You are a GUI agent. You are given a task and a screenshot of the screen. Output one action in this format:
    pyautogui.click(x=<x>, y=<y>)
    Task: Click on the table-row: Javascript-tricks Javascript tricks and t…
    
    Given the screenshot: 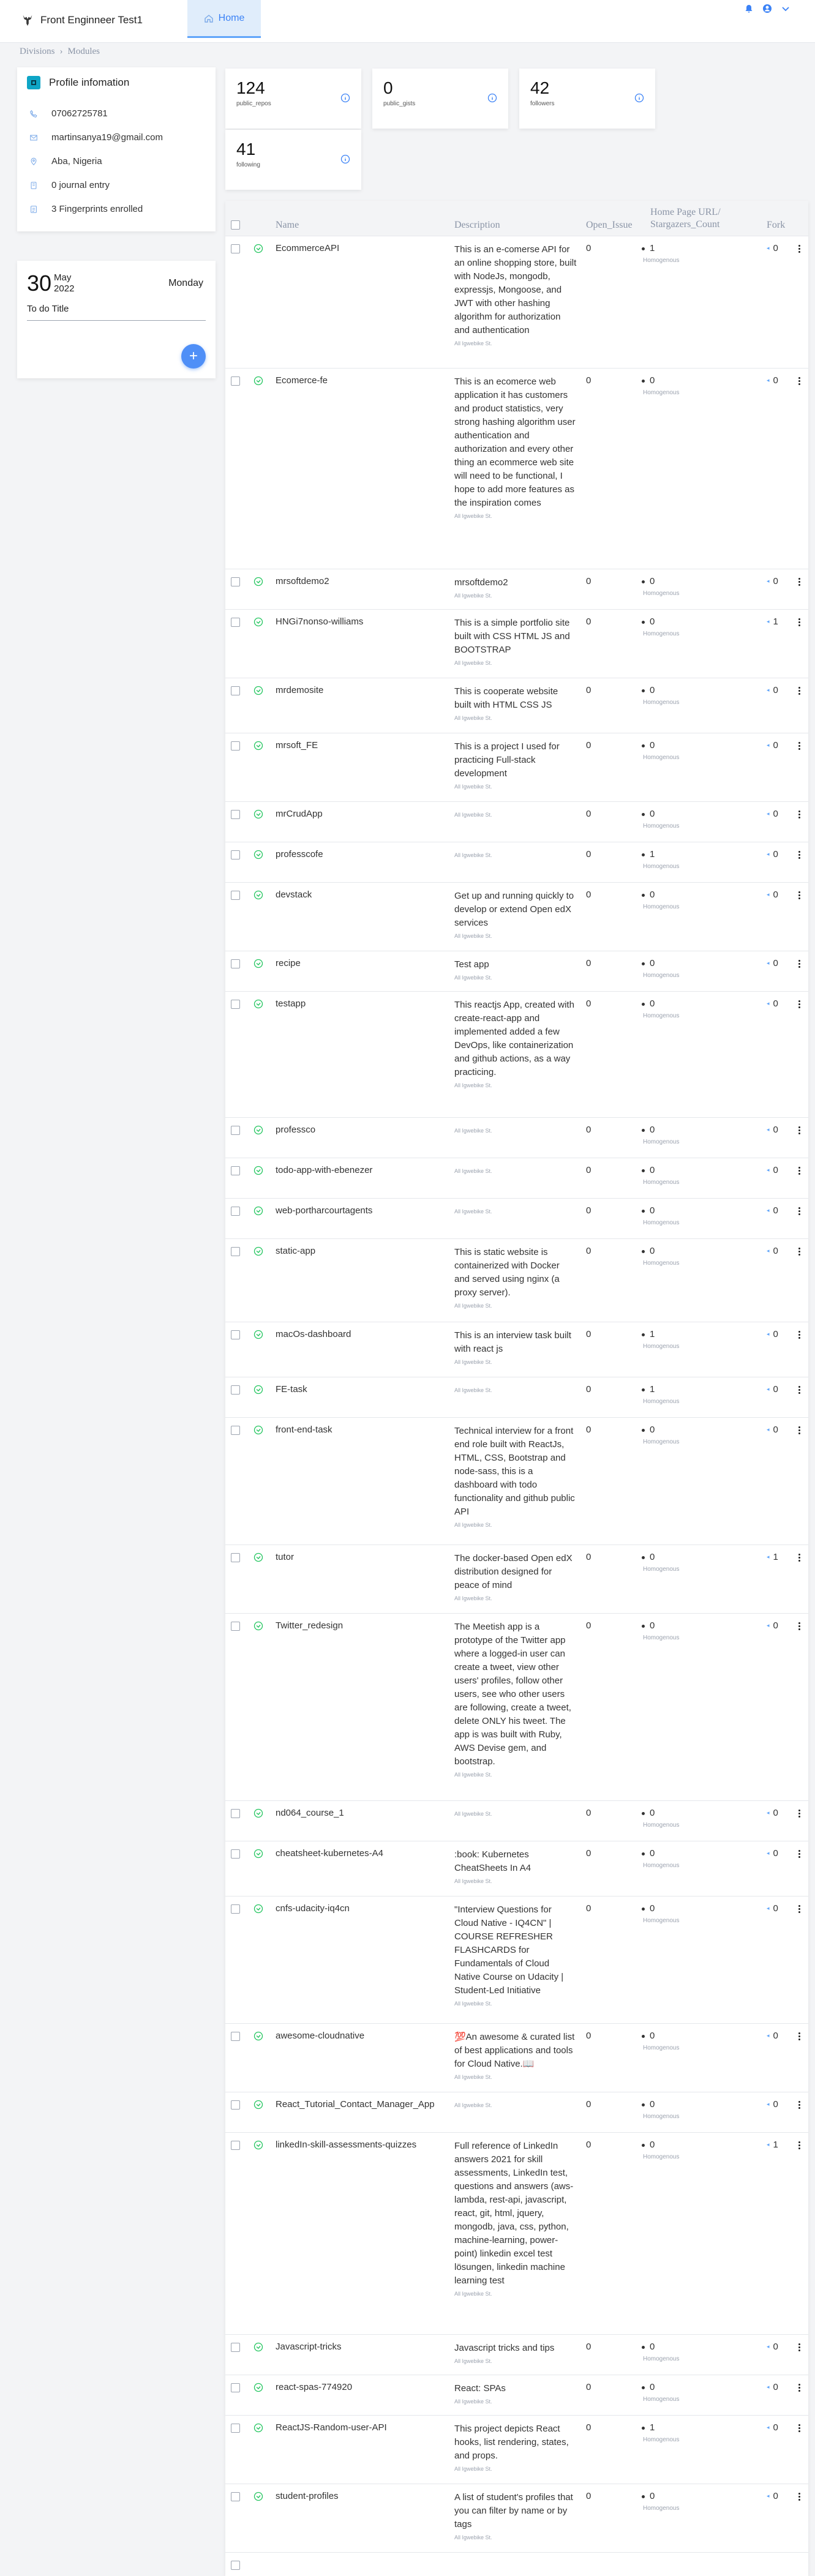 What is the action you would take?
    pyautogui.click(x=516, y=2355)
    